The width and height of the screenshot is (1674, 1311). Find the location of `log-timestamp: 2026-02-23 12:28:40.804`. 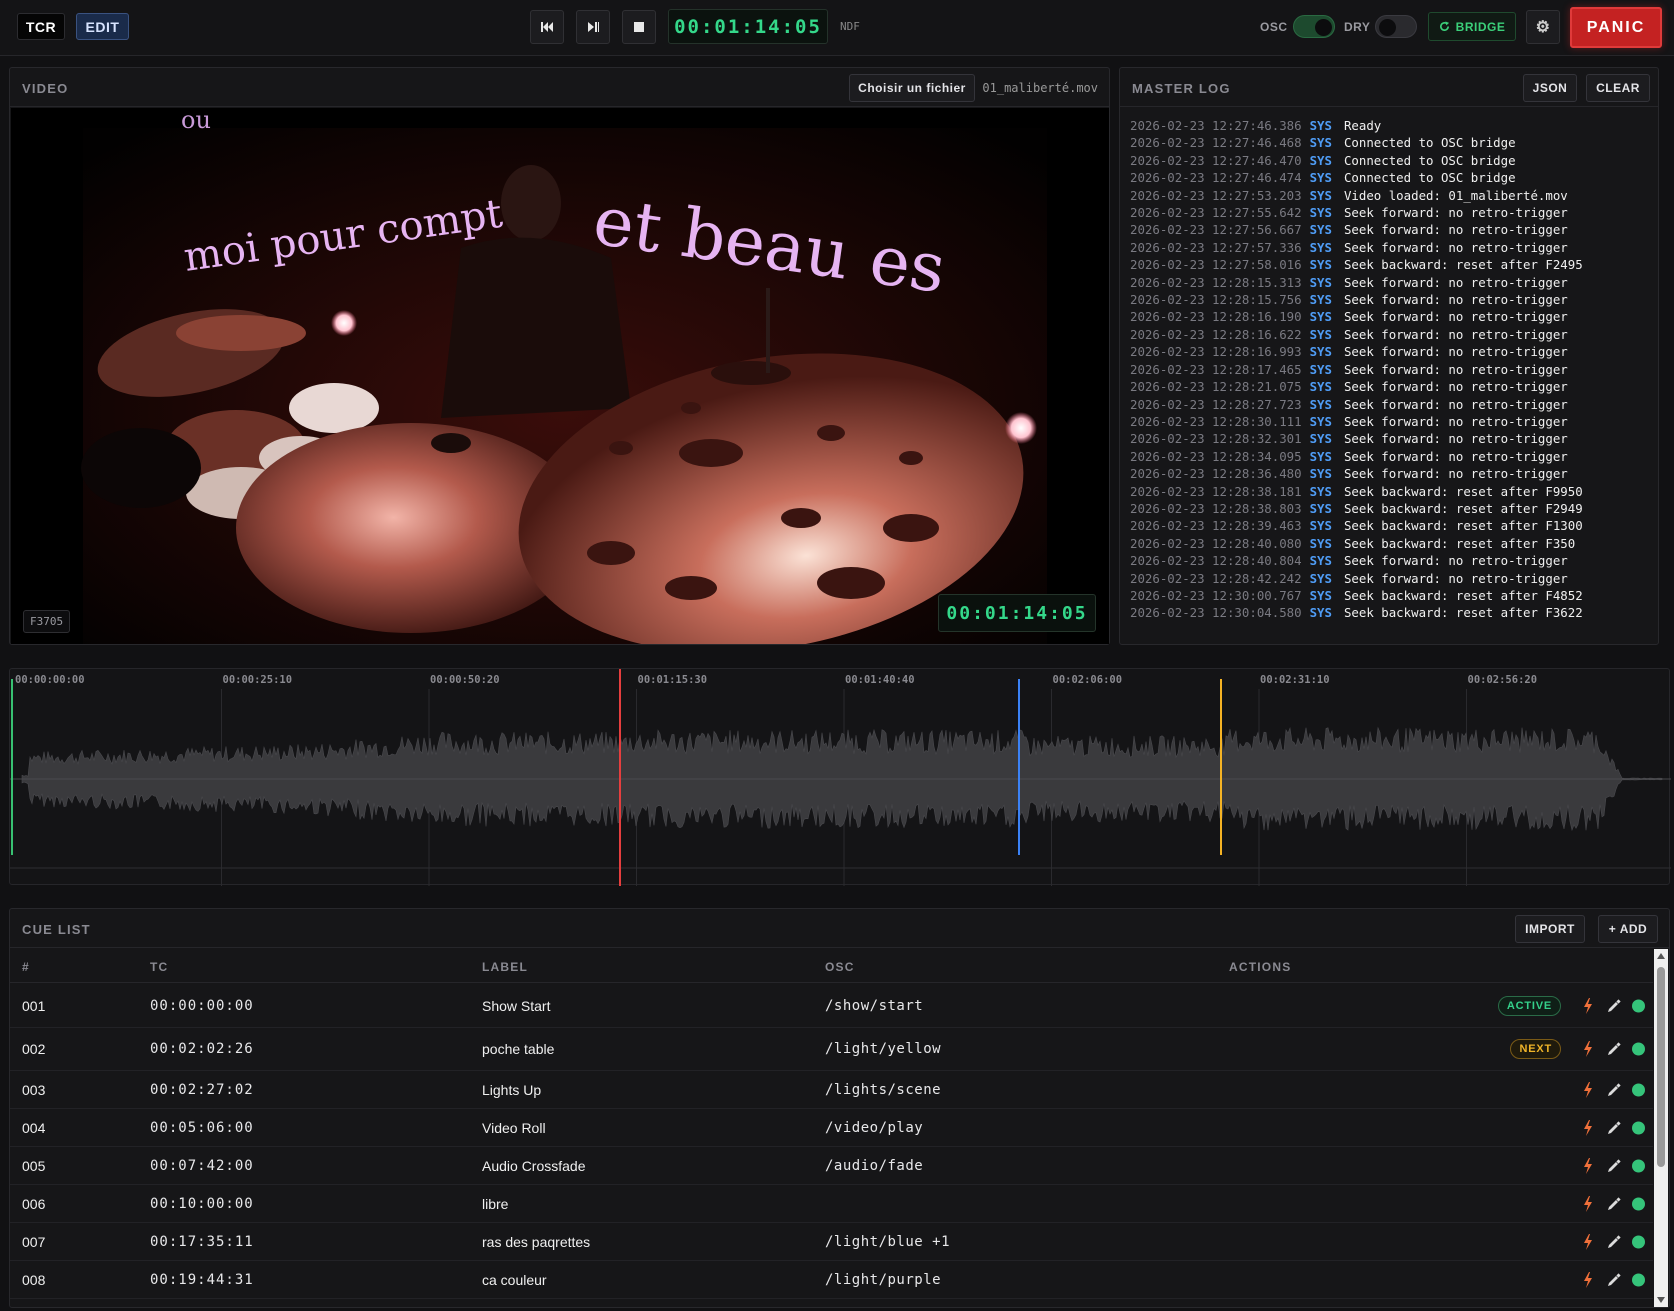

log-timestamp: 2026-02-23 12:28:40.804 is located at coordinates (1216, 561).